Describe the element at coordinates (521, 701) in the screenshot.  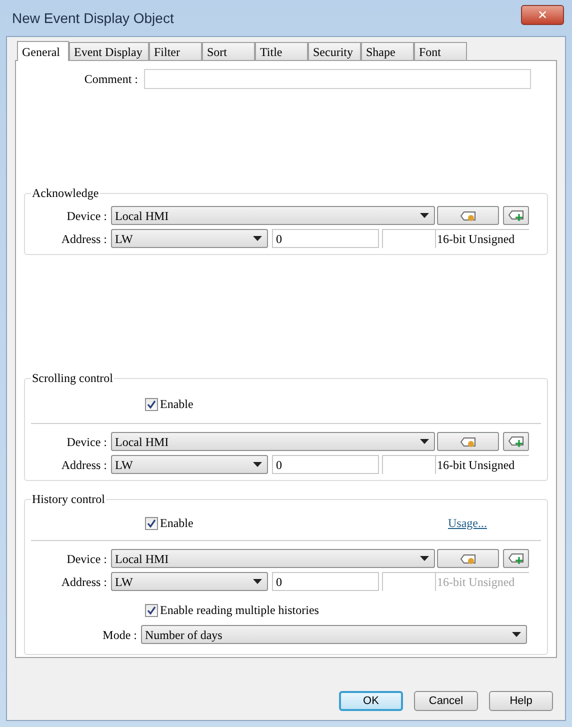
I see `dialog-button: Help` at that location.